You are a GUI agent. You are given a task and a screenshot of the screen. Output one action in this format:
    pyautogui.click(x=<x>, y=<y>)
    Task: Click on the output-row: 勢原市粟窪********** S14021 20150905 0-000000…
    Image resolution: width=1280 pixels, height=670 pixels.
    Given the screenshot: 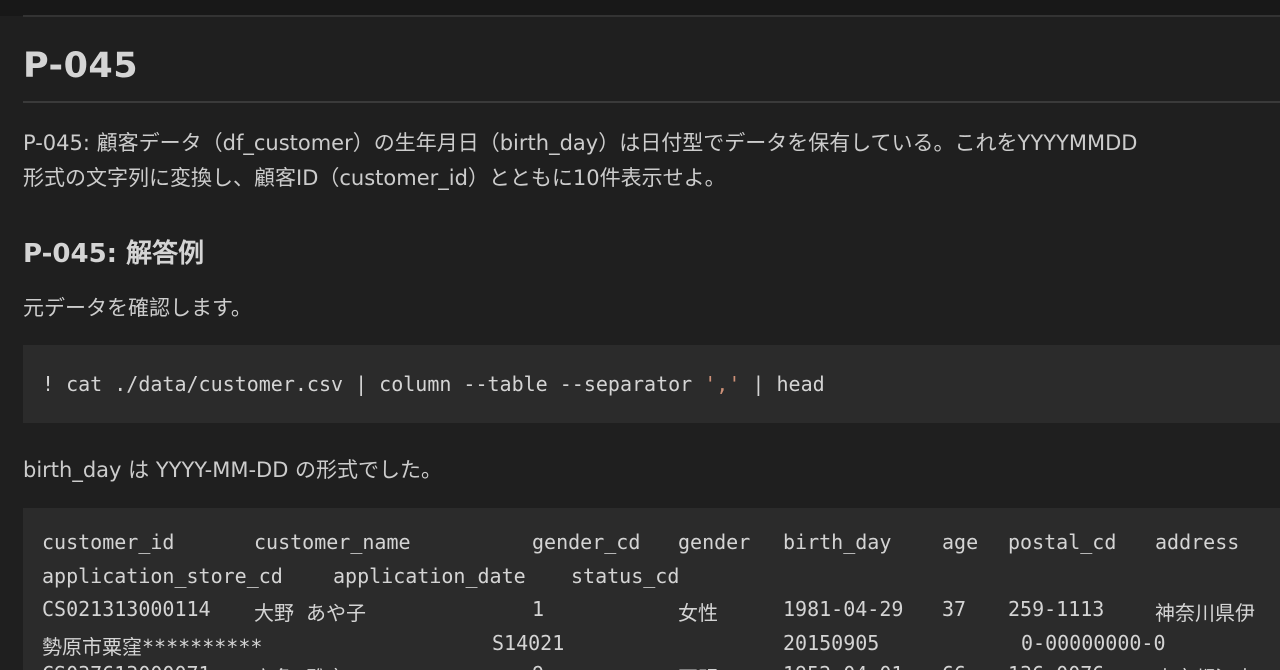 What is the action you would take?
    pyautogui.click(x=661, y=646)
    